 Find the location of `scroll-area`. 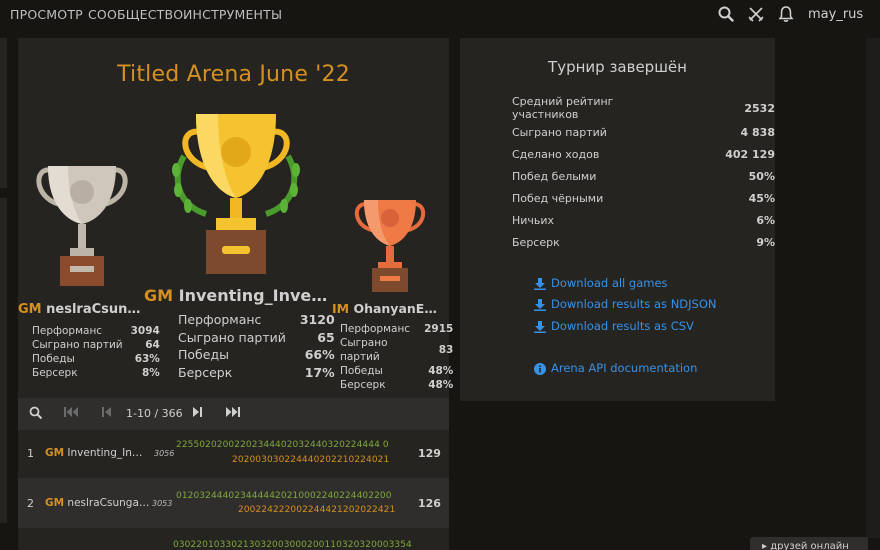

scroll-area is located at coordinates (873, 288).